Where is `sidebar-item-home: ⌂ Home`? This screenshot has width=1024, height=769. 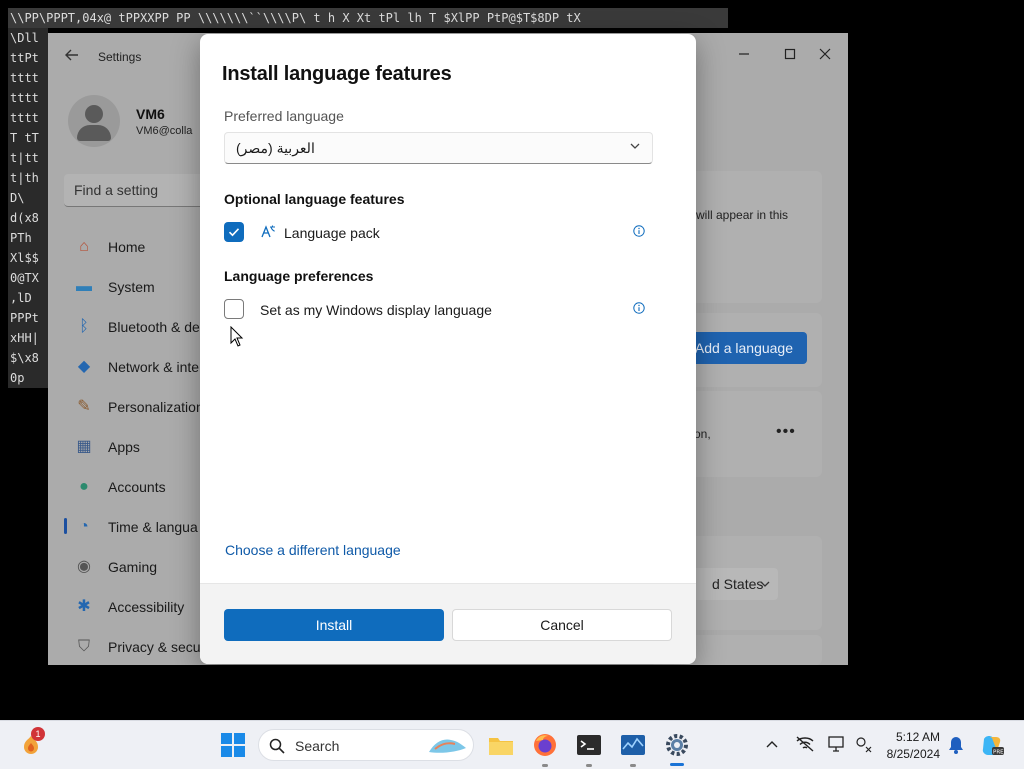 sidebar-item-home: ⌂ Home is located at coordinates (139, 247).